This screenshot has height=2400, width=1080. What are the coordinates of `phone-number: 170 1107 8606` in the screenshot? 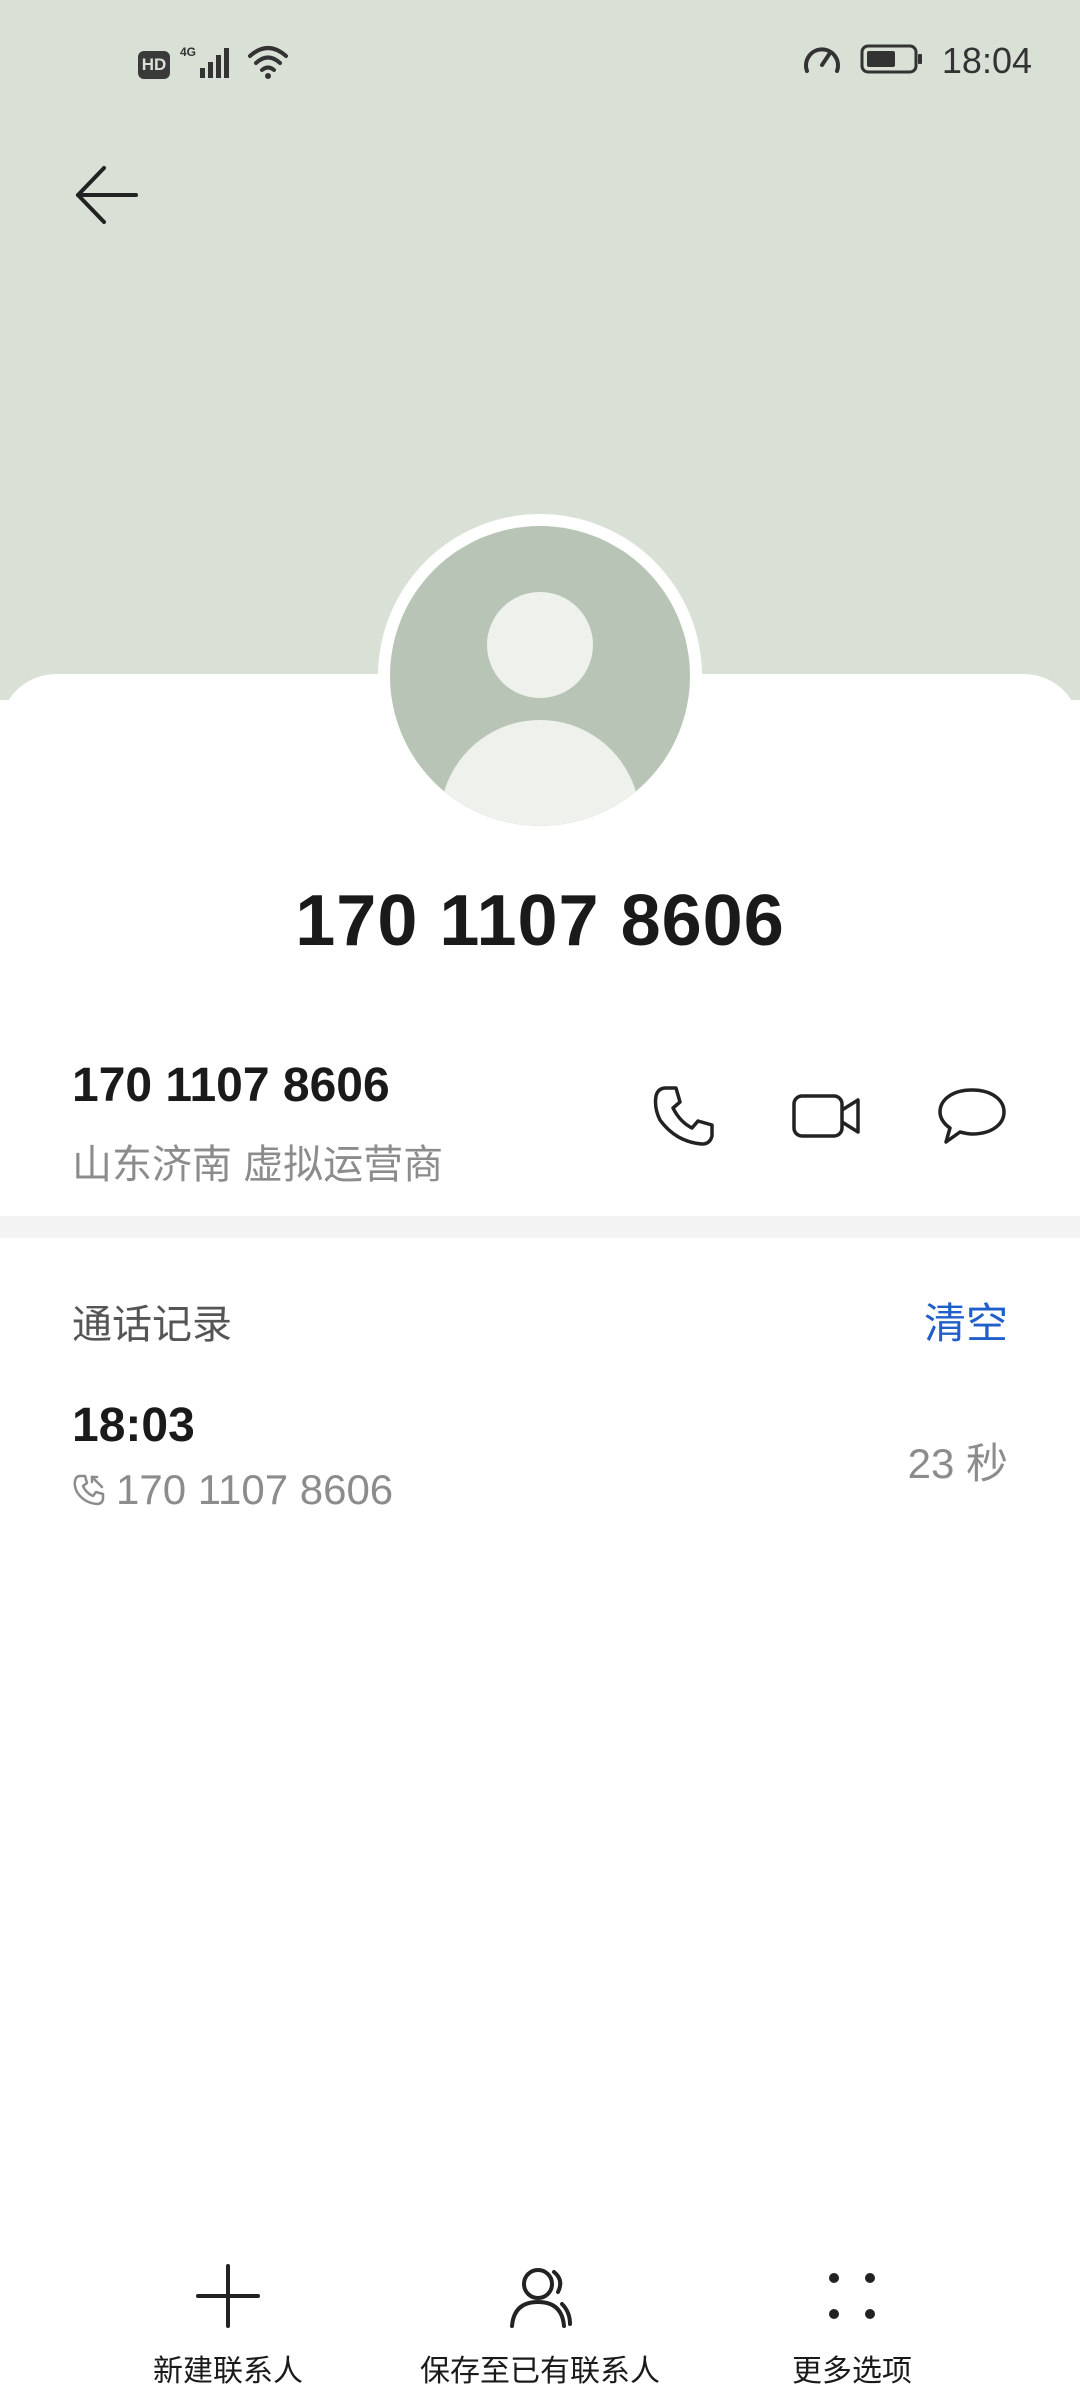 It's located at (231, 1085).